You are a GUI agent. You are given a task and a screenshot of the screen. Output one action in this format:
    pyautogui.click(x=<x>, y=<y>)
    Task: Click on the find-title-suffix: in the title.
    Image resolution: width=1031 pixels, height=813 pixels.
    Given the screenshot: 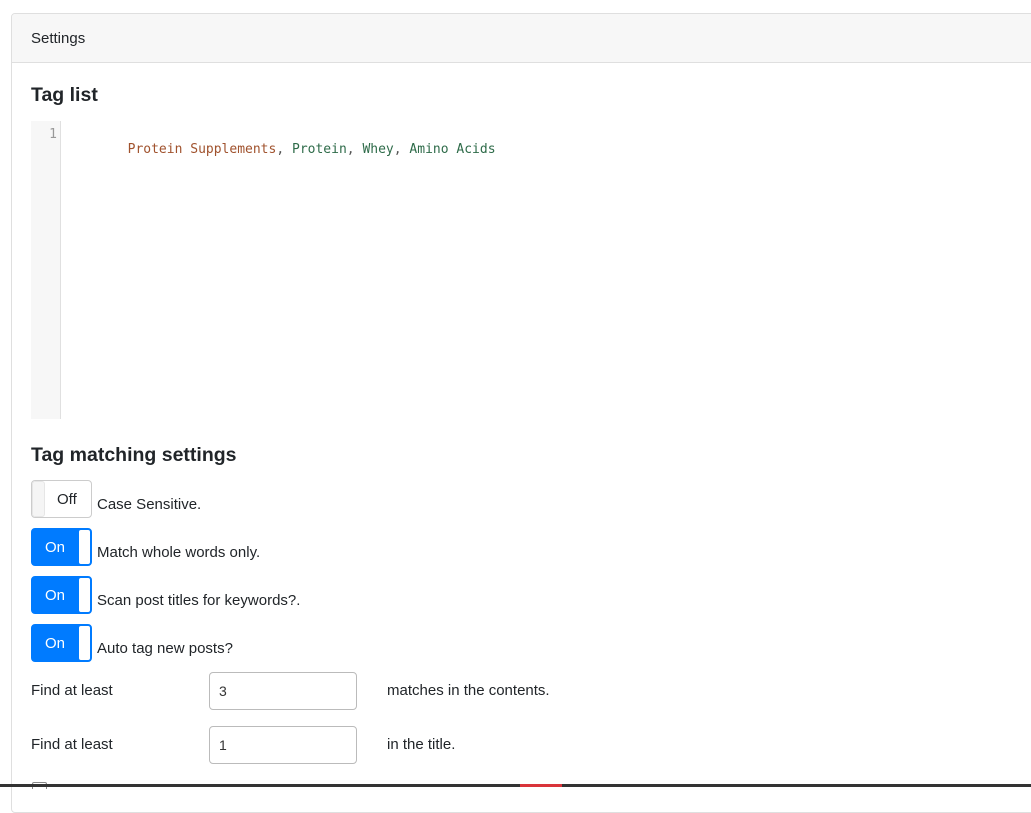 What is the action you would take?
    pyautogui.click(x=421, y=744)
    